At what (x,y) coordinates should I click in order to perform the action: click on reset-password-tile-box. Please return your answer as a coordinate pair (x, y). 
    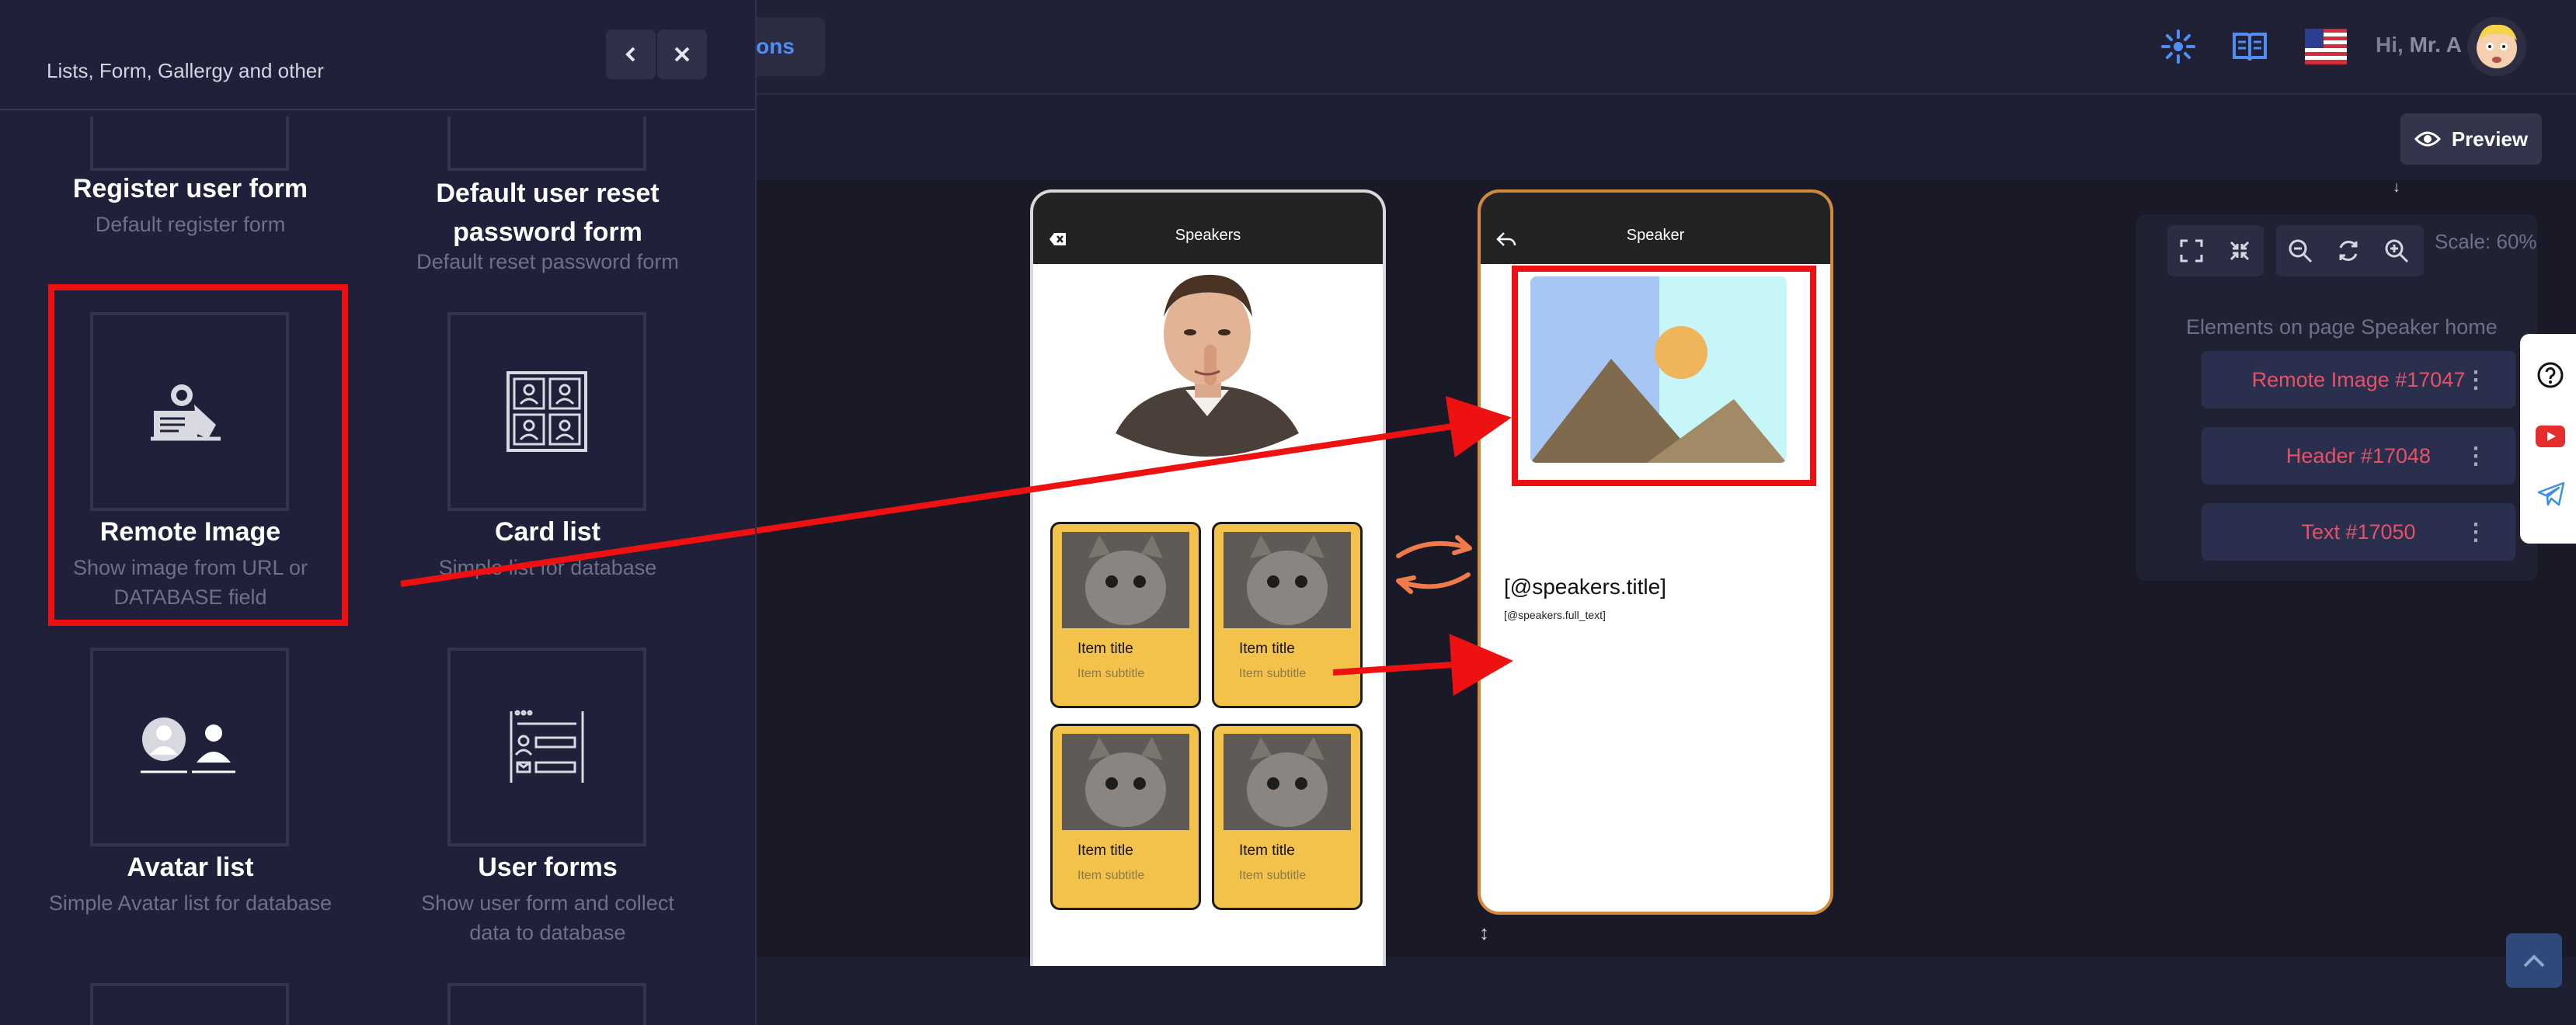
    Looking at the image, I should click on (546, 143).